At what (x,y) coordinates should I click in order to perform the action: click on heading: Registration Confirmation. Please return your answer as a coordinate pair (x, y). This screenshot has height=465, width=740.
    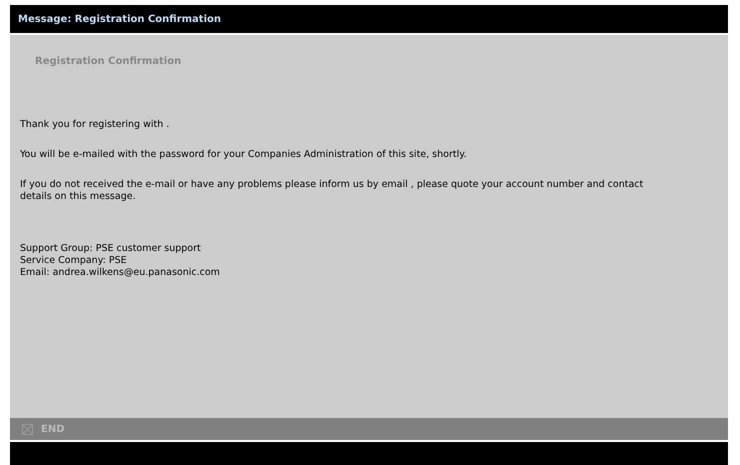
    Looking at the image, I should click on (108, 61).